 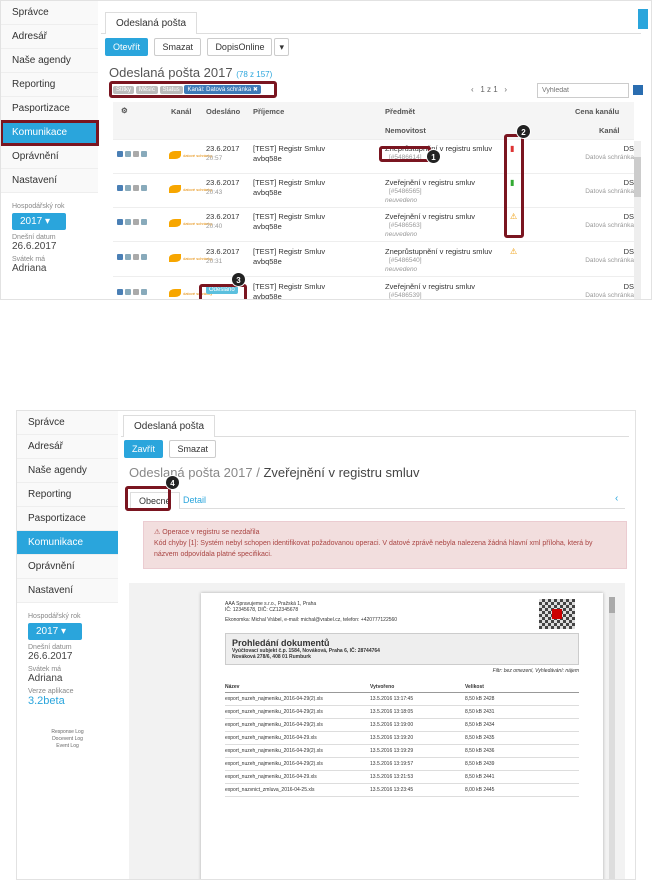 I want to click on doc-scrollbar, so click(x=612, y=738).